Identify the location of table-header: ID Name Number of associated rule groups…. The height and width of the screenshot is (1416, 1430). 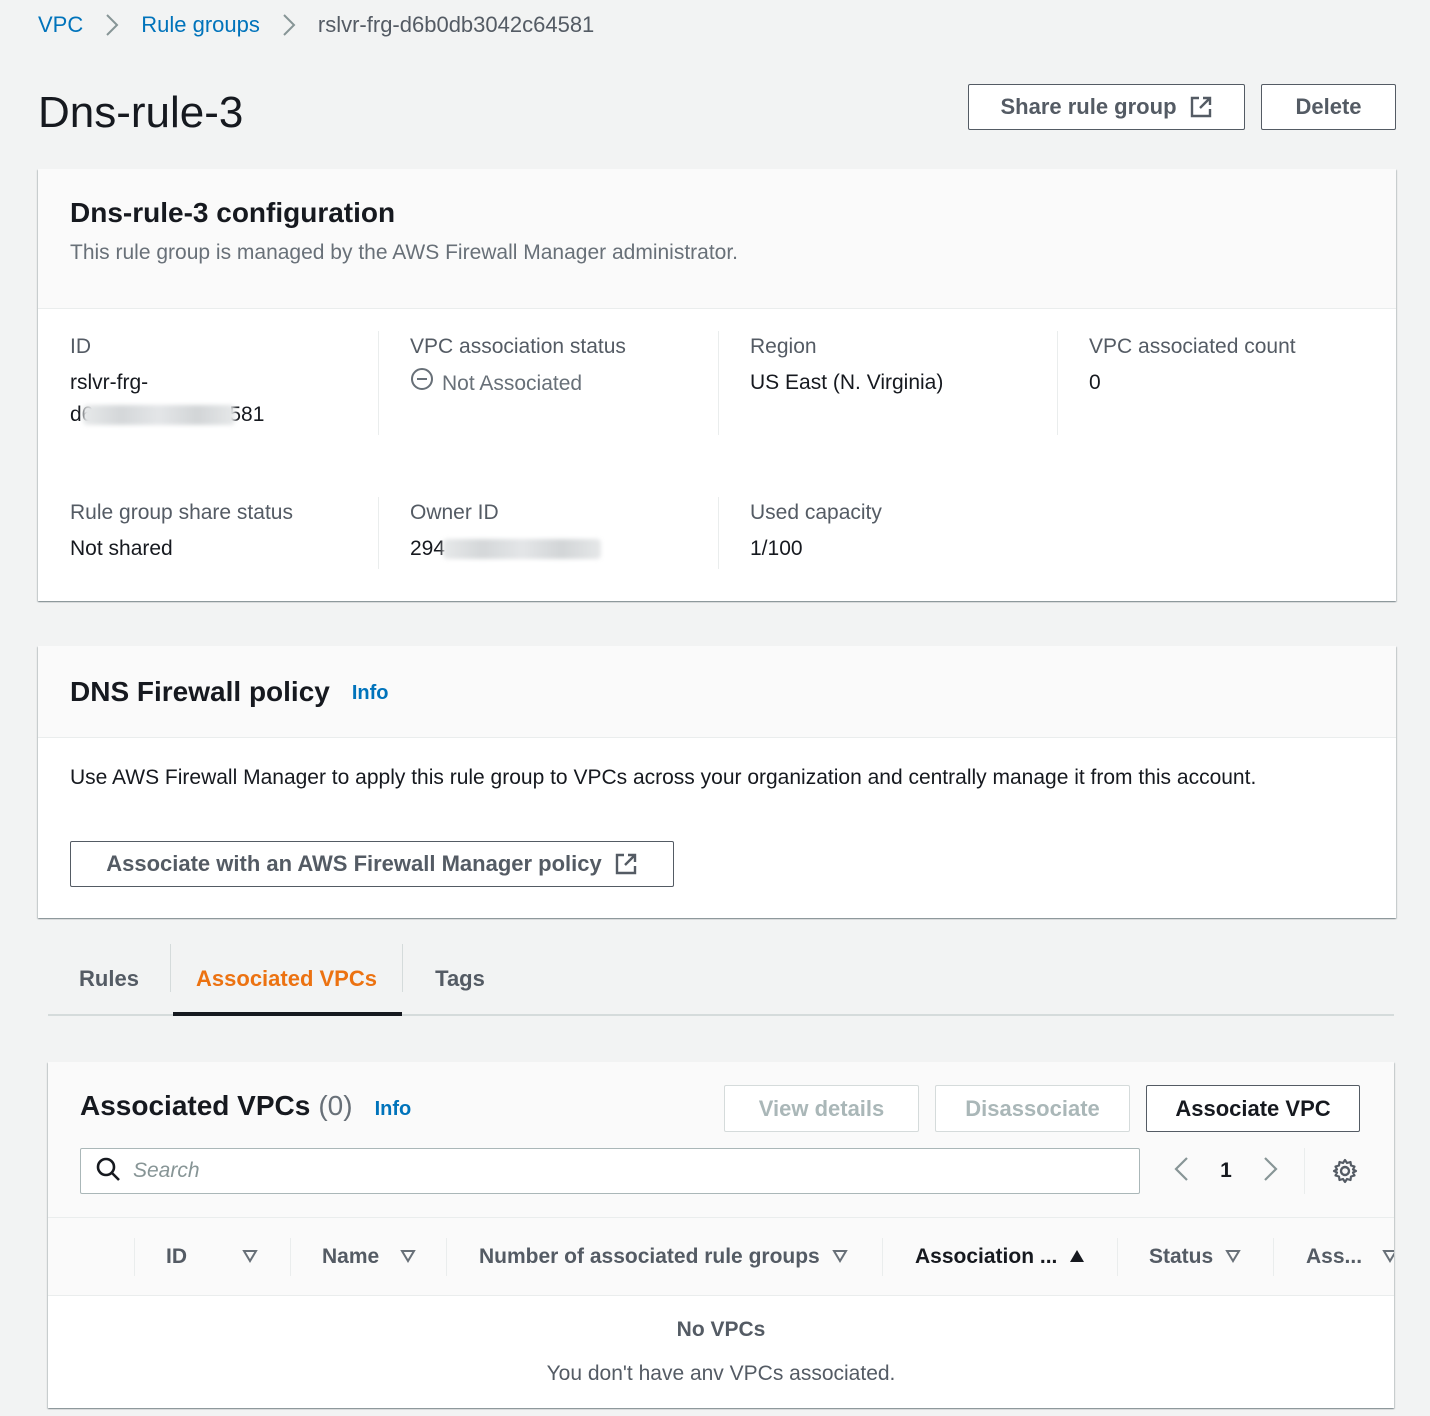
(721, 1257).